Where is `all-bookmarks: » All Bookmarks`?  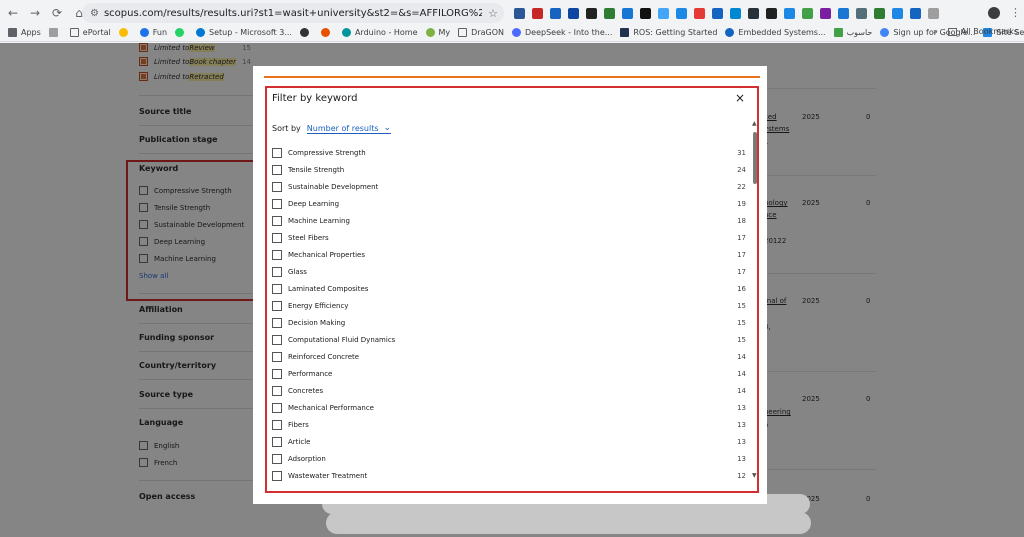
all-bookmarks: » All Bookmarks is located at coordinates (975, 31).